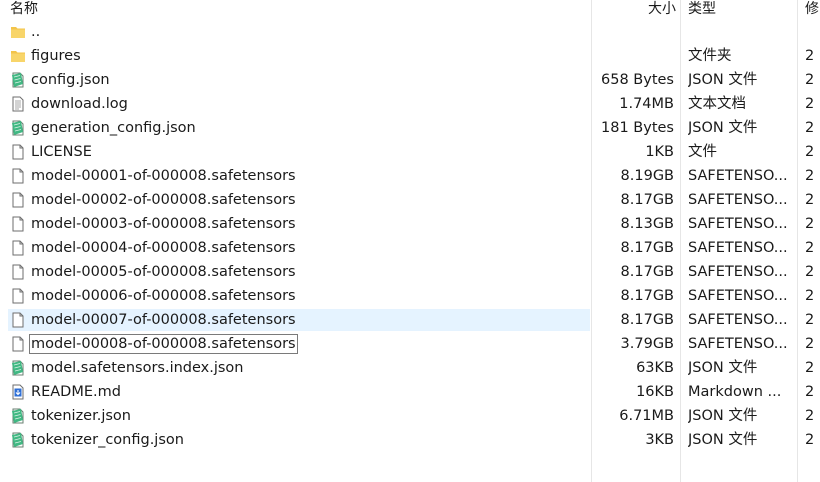 The width and height of the screenshot is (820, 482). Describe the element at coordinates (410, 104) in the screenshot. I see `file-row-download-log: download.log 1.74MB 文本文档 2` at that location.